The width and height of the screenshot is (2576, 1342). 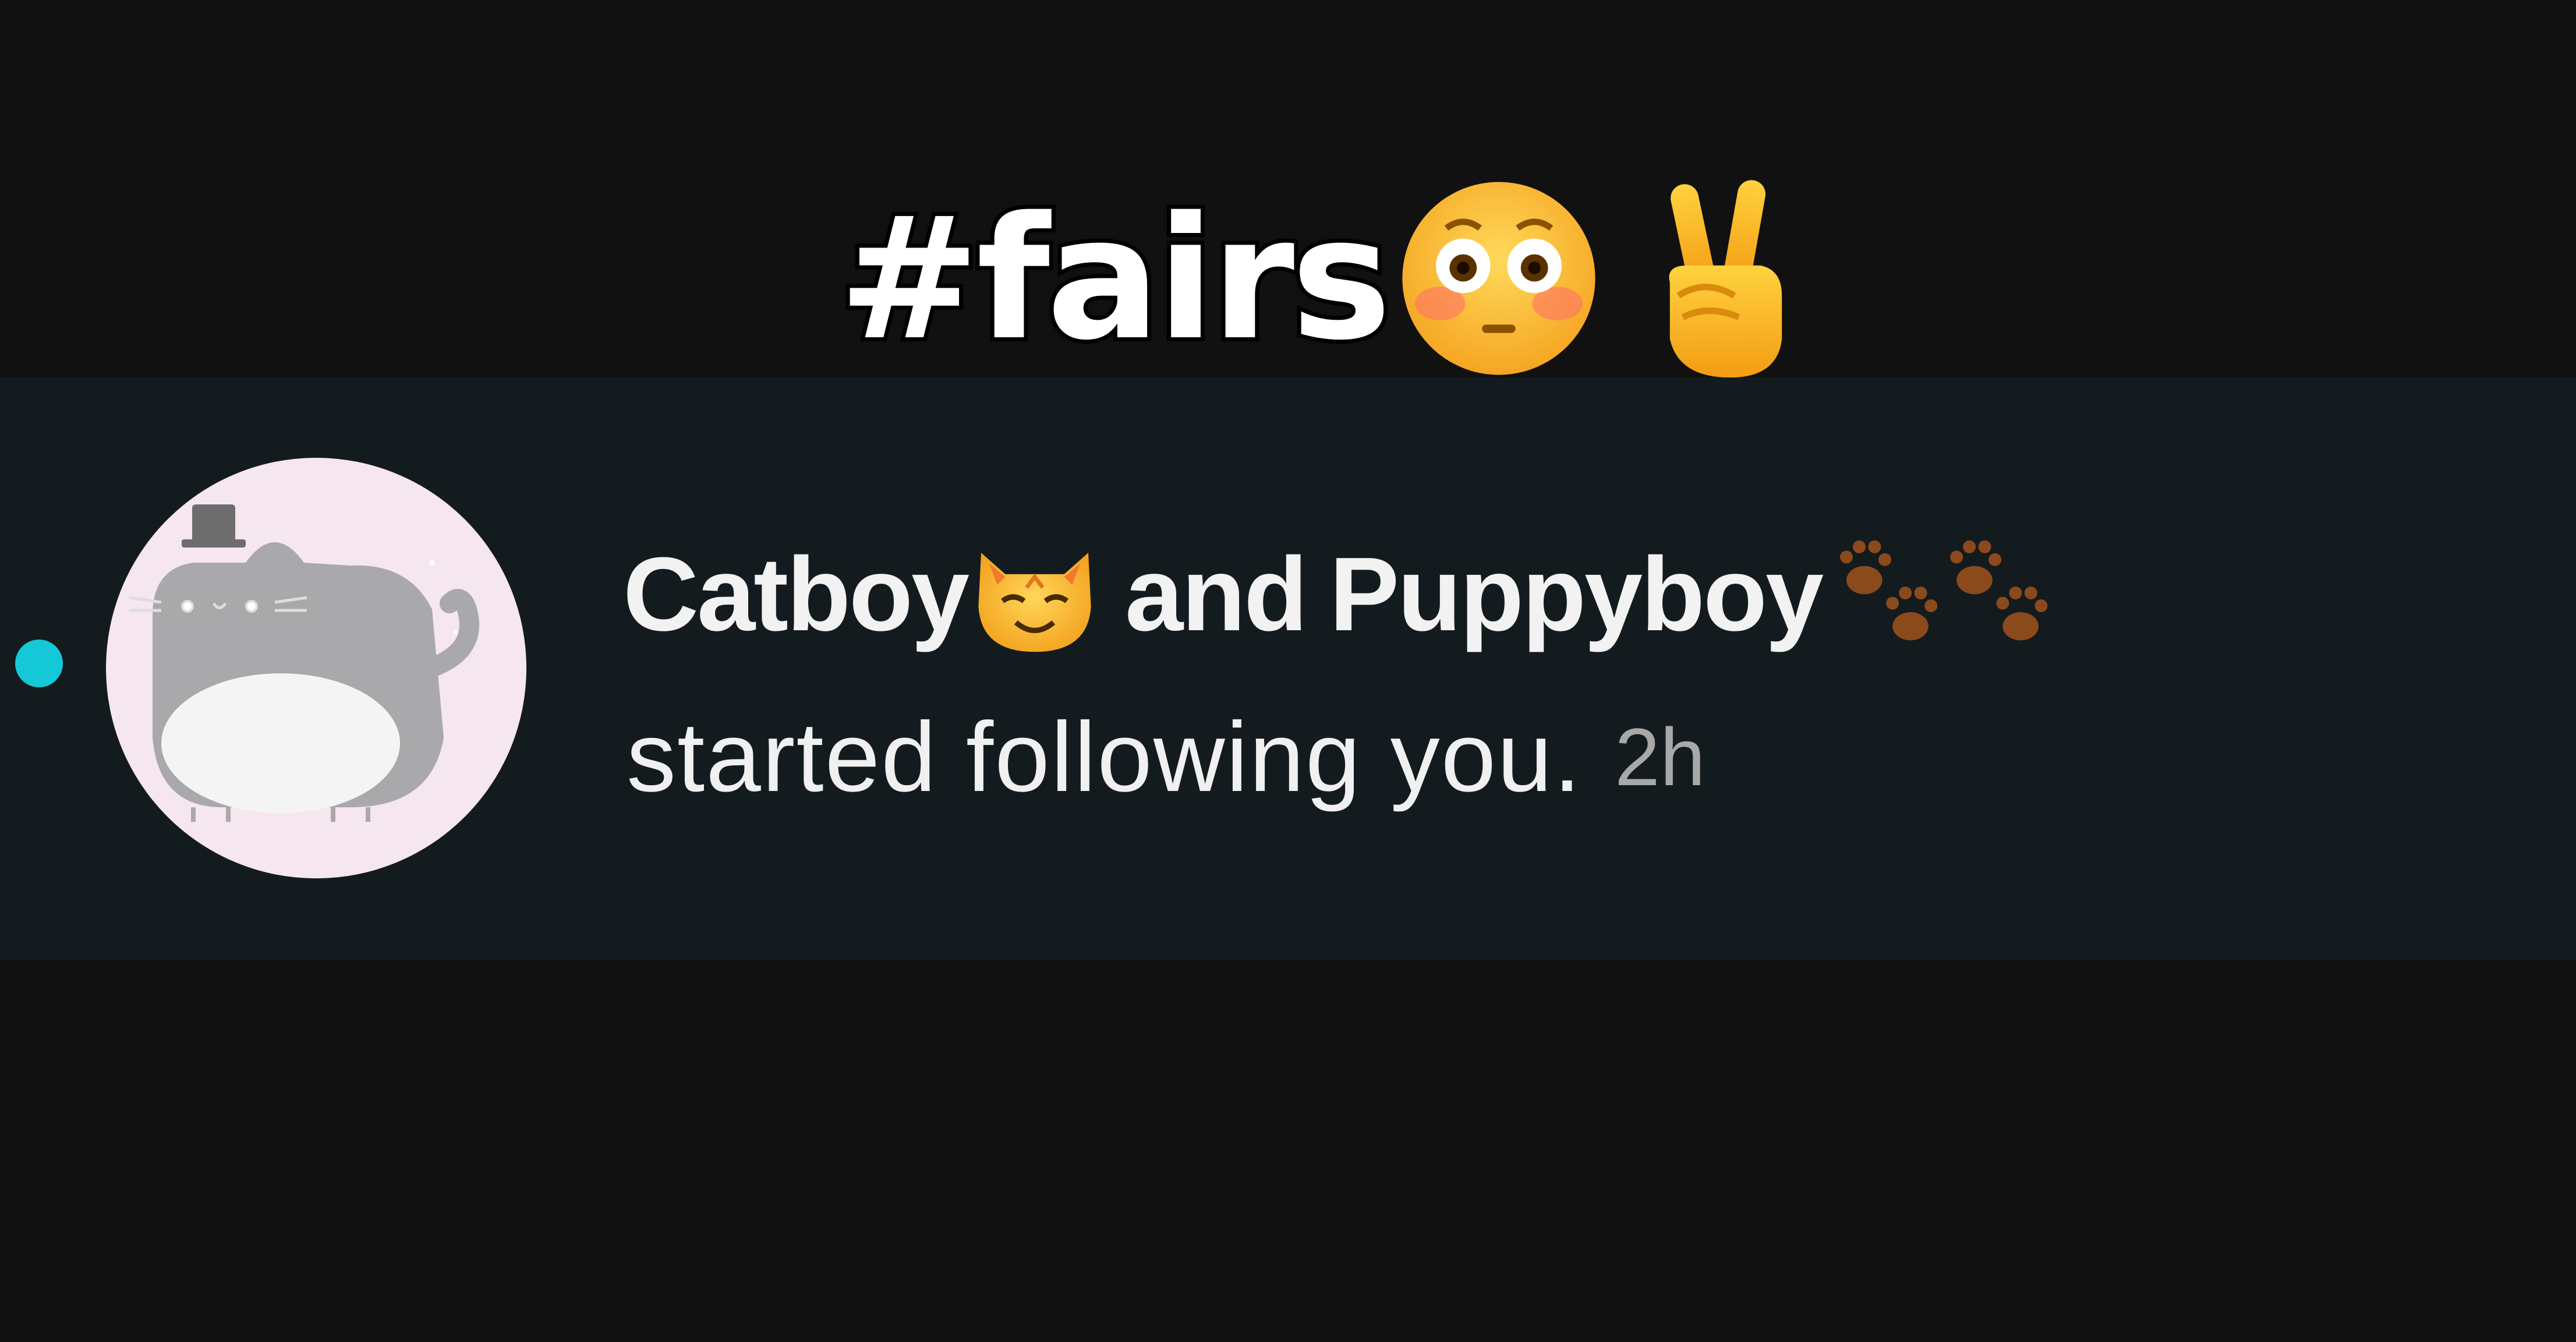 I want to click on cat-face-emoji-icon, so click(x=1035, y=595).